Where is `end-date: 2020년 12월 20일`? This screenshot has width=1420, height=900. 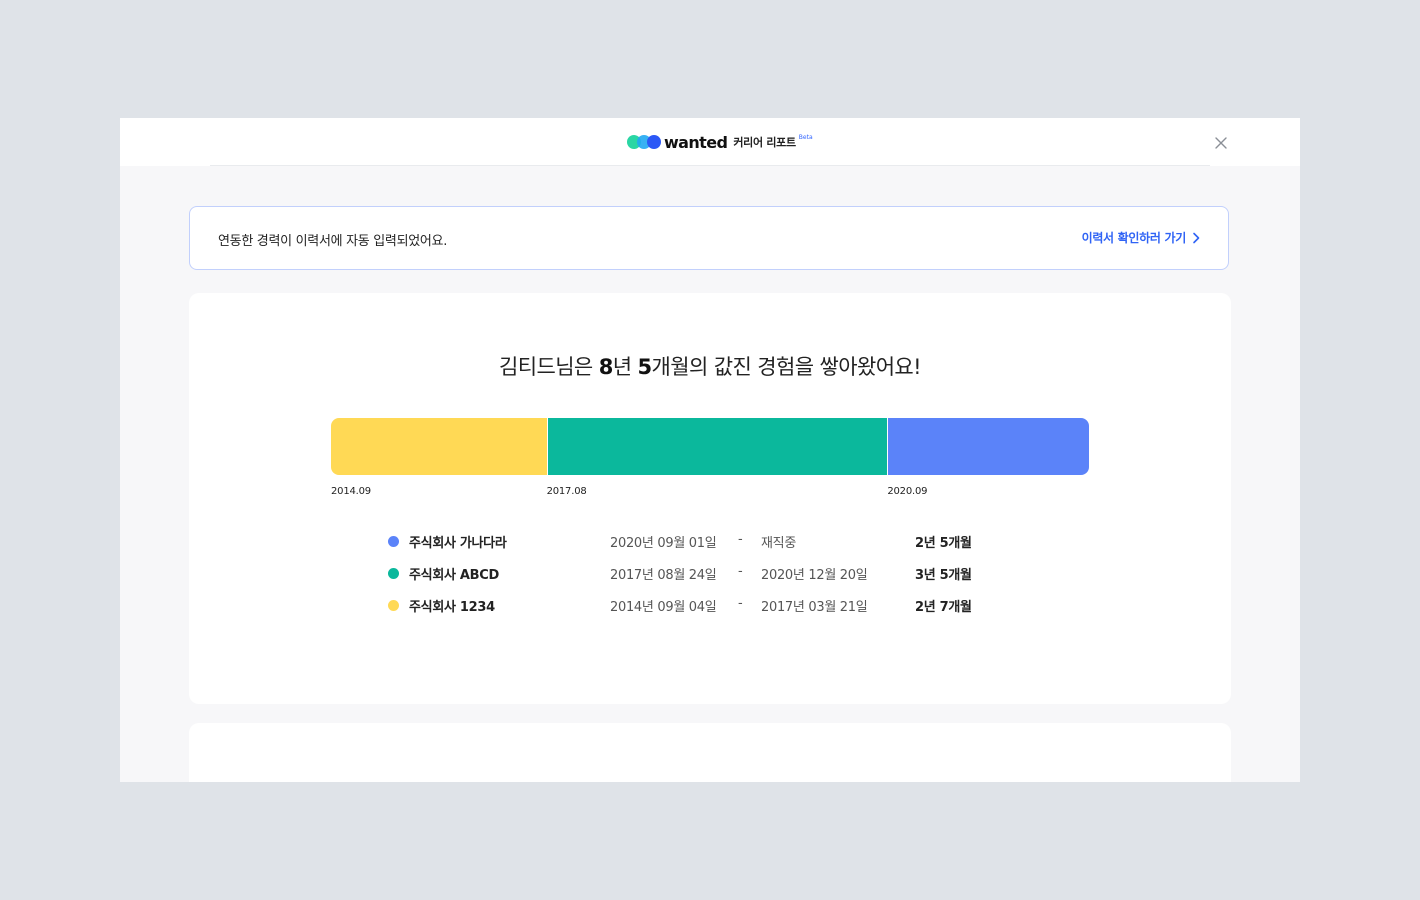
end-date: 2020년 12월 20일 is located at coordinates (814, 575).